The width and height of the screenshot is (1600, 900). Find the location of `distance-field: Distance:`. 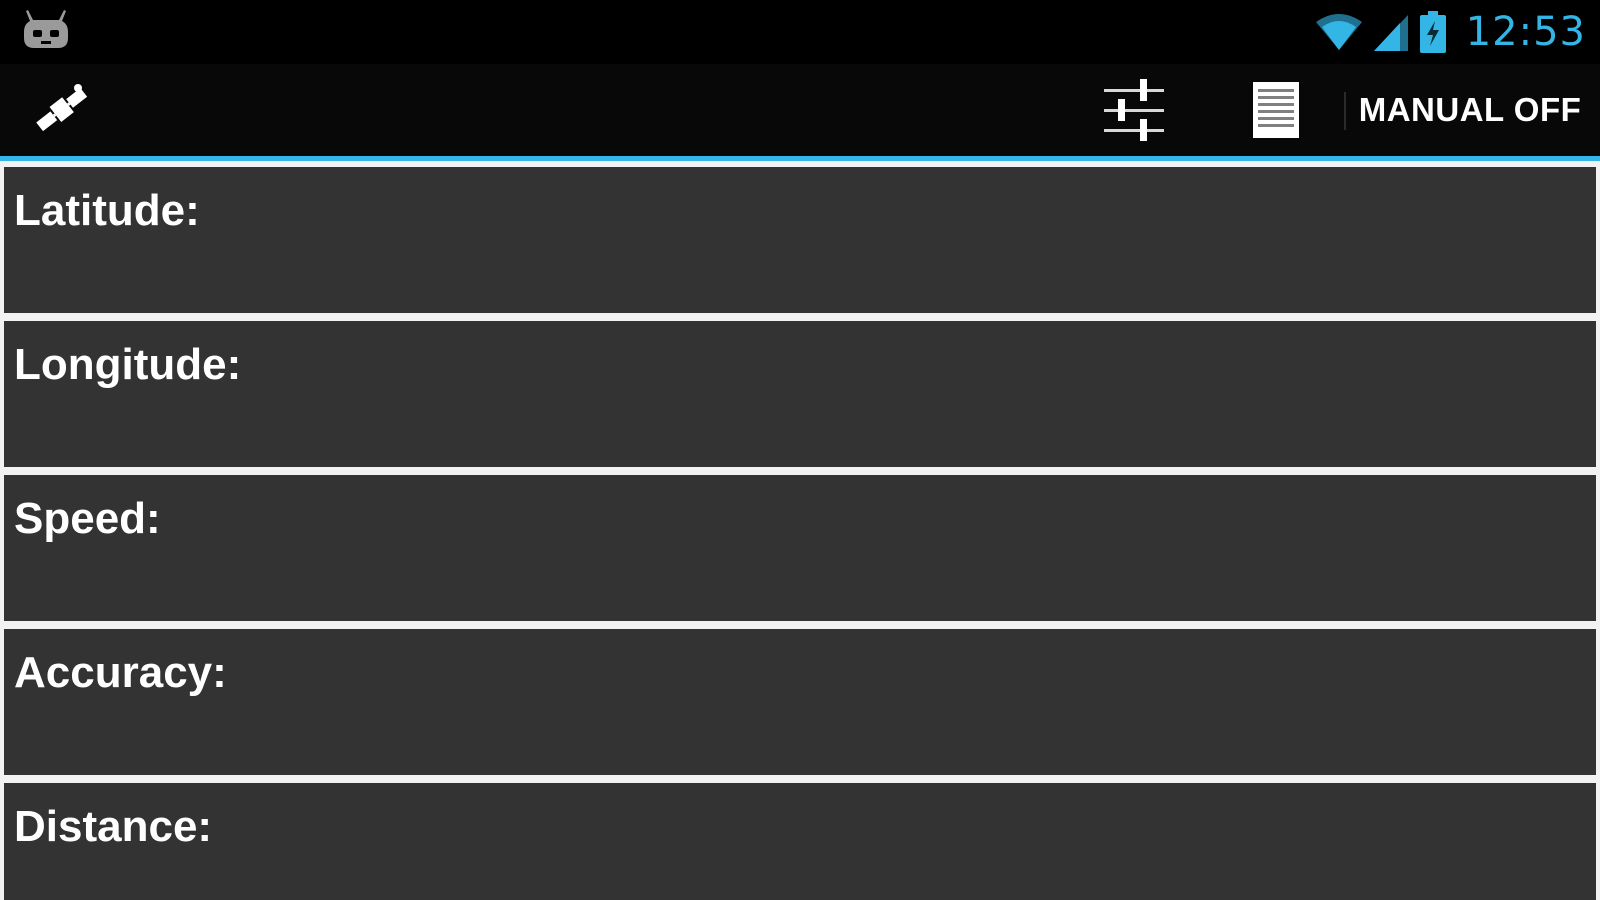

distance-field: Distance: is located at coordinates (800, 841).